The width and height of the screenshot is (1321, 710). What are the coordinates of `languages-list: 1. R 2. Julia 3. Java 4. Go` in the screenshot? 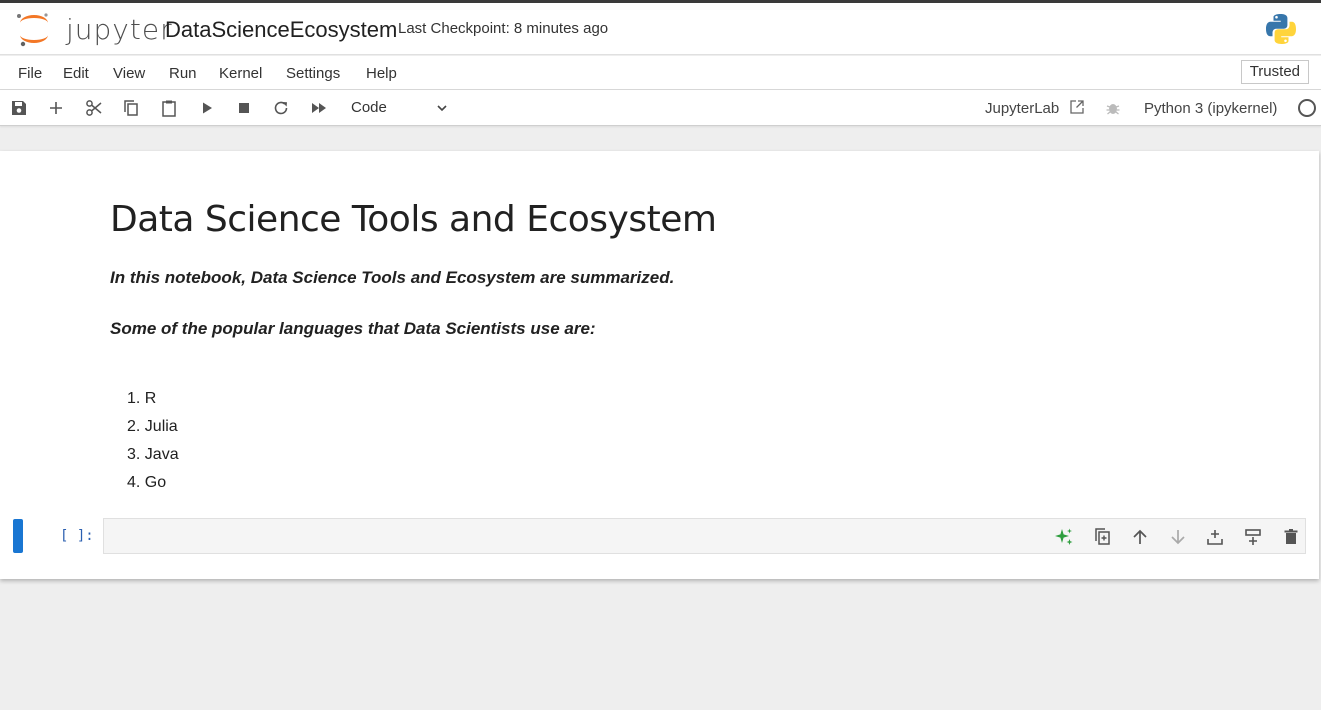 It's located at (153, 444).